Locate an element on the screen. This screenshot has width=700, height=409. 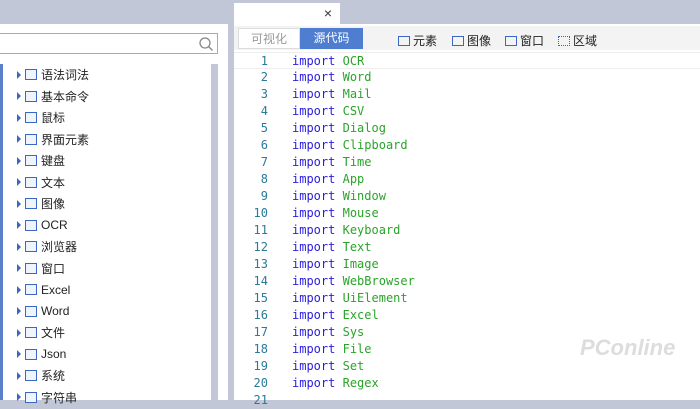
json-icon is located at coordinates (31, 354).